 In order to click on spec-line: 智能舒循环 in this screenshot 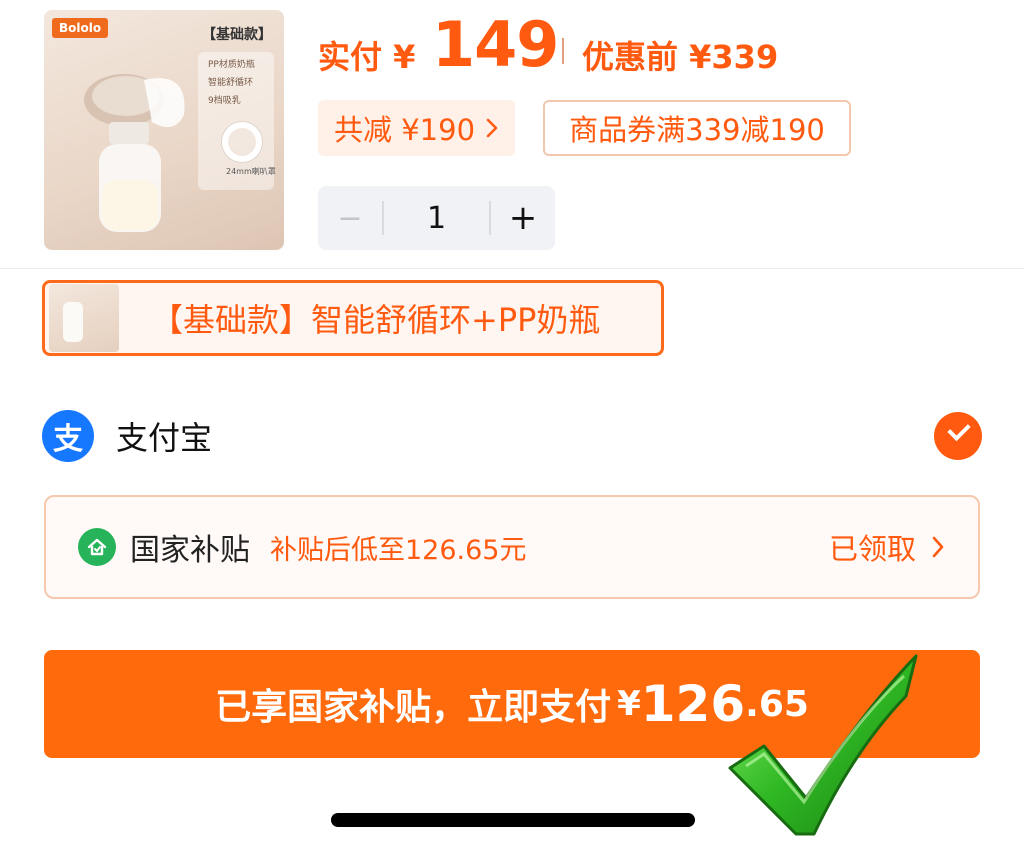, I will do `click(231, 83)`.